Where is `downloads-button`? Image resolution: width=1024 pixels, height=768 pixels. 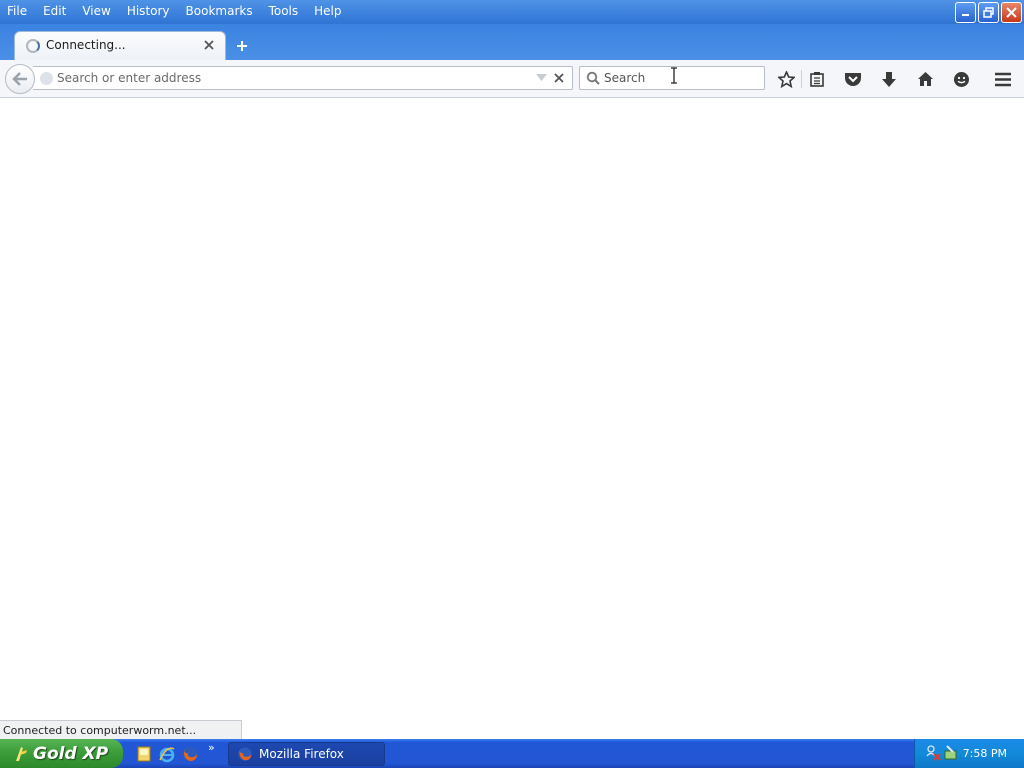 downloads-button is located at coordinates (889, 79).